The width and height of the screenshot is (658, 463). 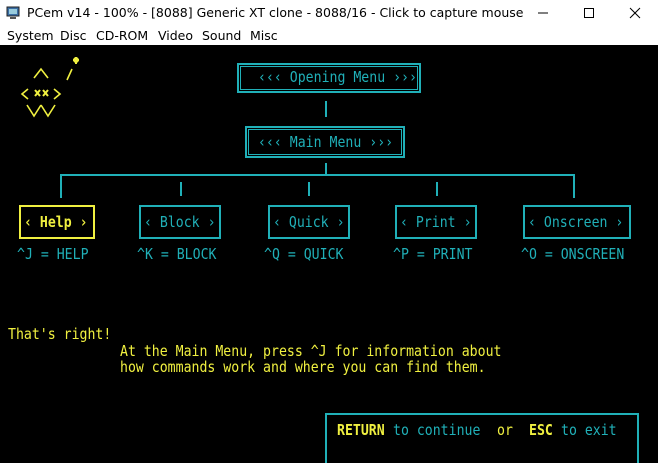 I want to click on help-menu-label: ‹ Help ›, so click(x=56, y=222).